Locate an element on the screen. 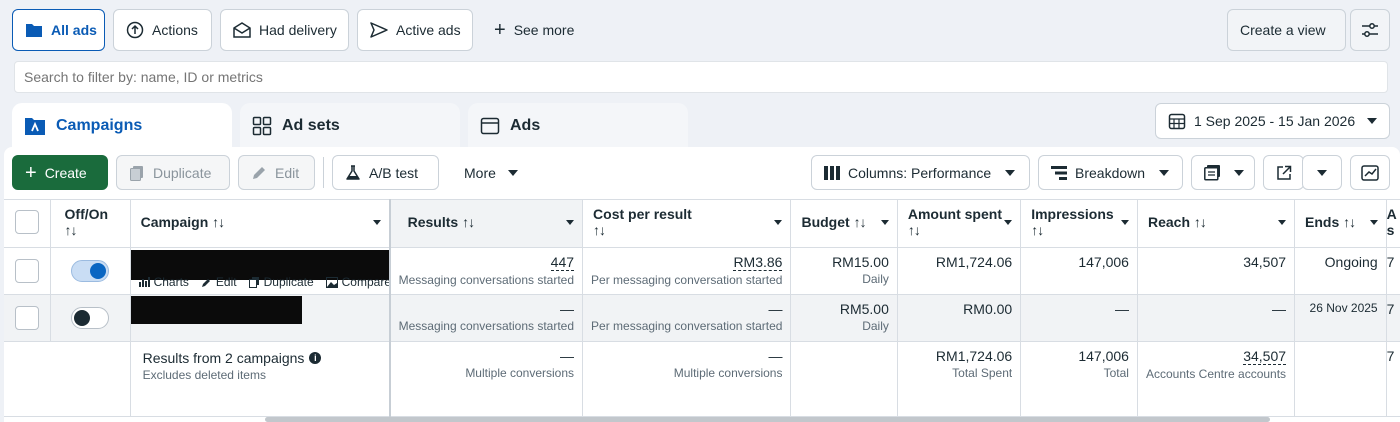 The width and height of the screenshot is (1400, 422). column-header-ends: Ends ↑↓ is located at coordinates (1340, 223).